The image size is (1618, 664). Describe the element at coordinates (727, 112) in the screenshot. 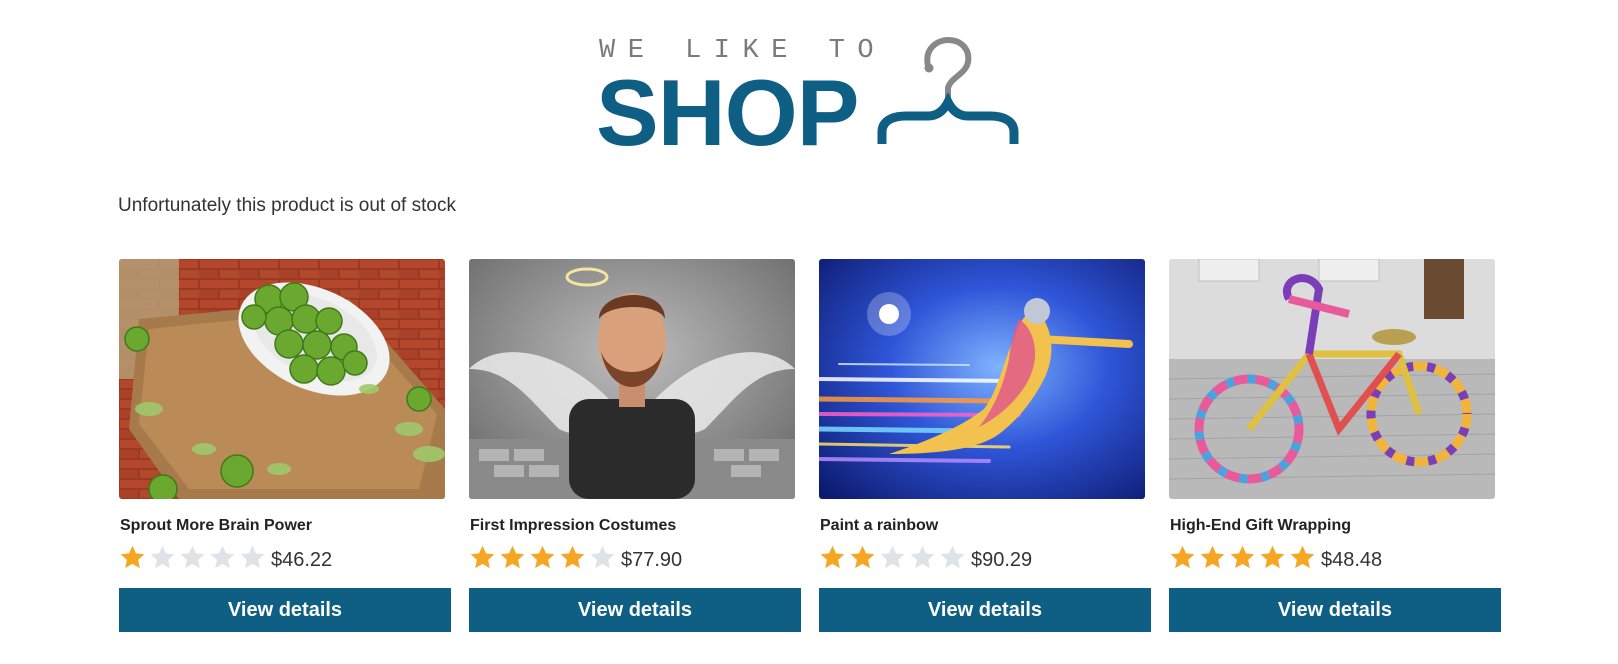

I see `logo-wordmark: SHOP` at that location.